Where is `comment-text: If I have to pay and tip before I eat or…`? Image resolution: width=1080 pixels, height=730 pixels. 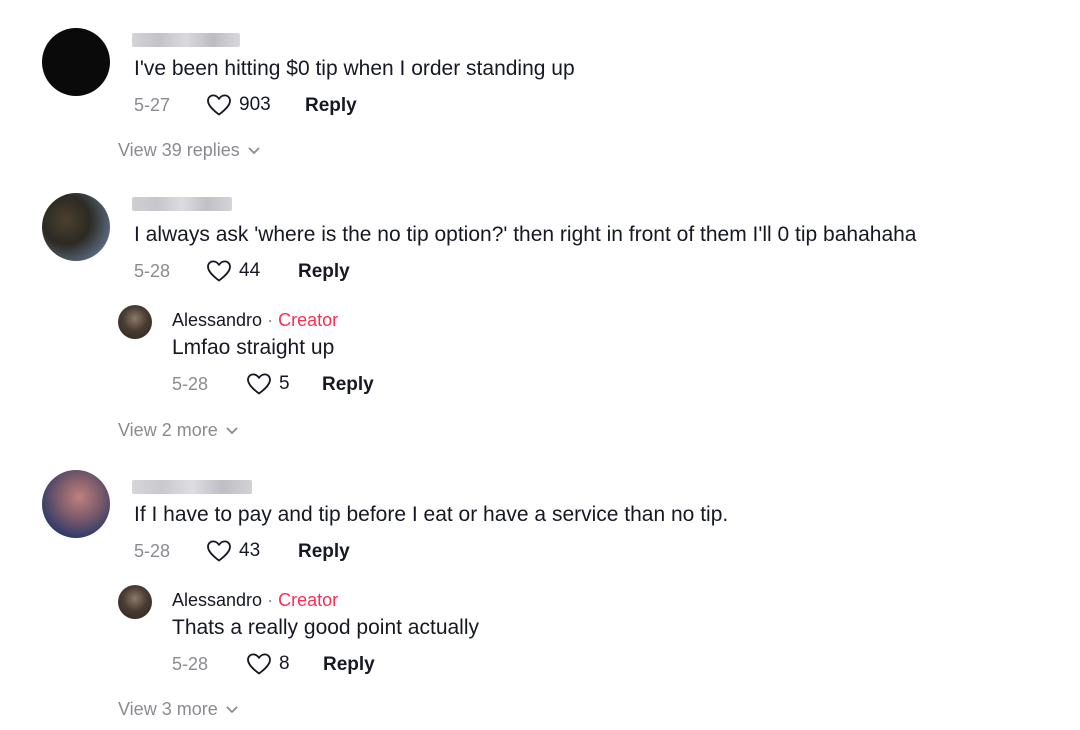 comment-text: If I have to pay and tip before I eat or… is located at coordinates (431, 514).